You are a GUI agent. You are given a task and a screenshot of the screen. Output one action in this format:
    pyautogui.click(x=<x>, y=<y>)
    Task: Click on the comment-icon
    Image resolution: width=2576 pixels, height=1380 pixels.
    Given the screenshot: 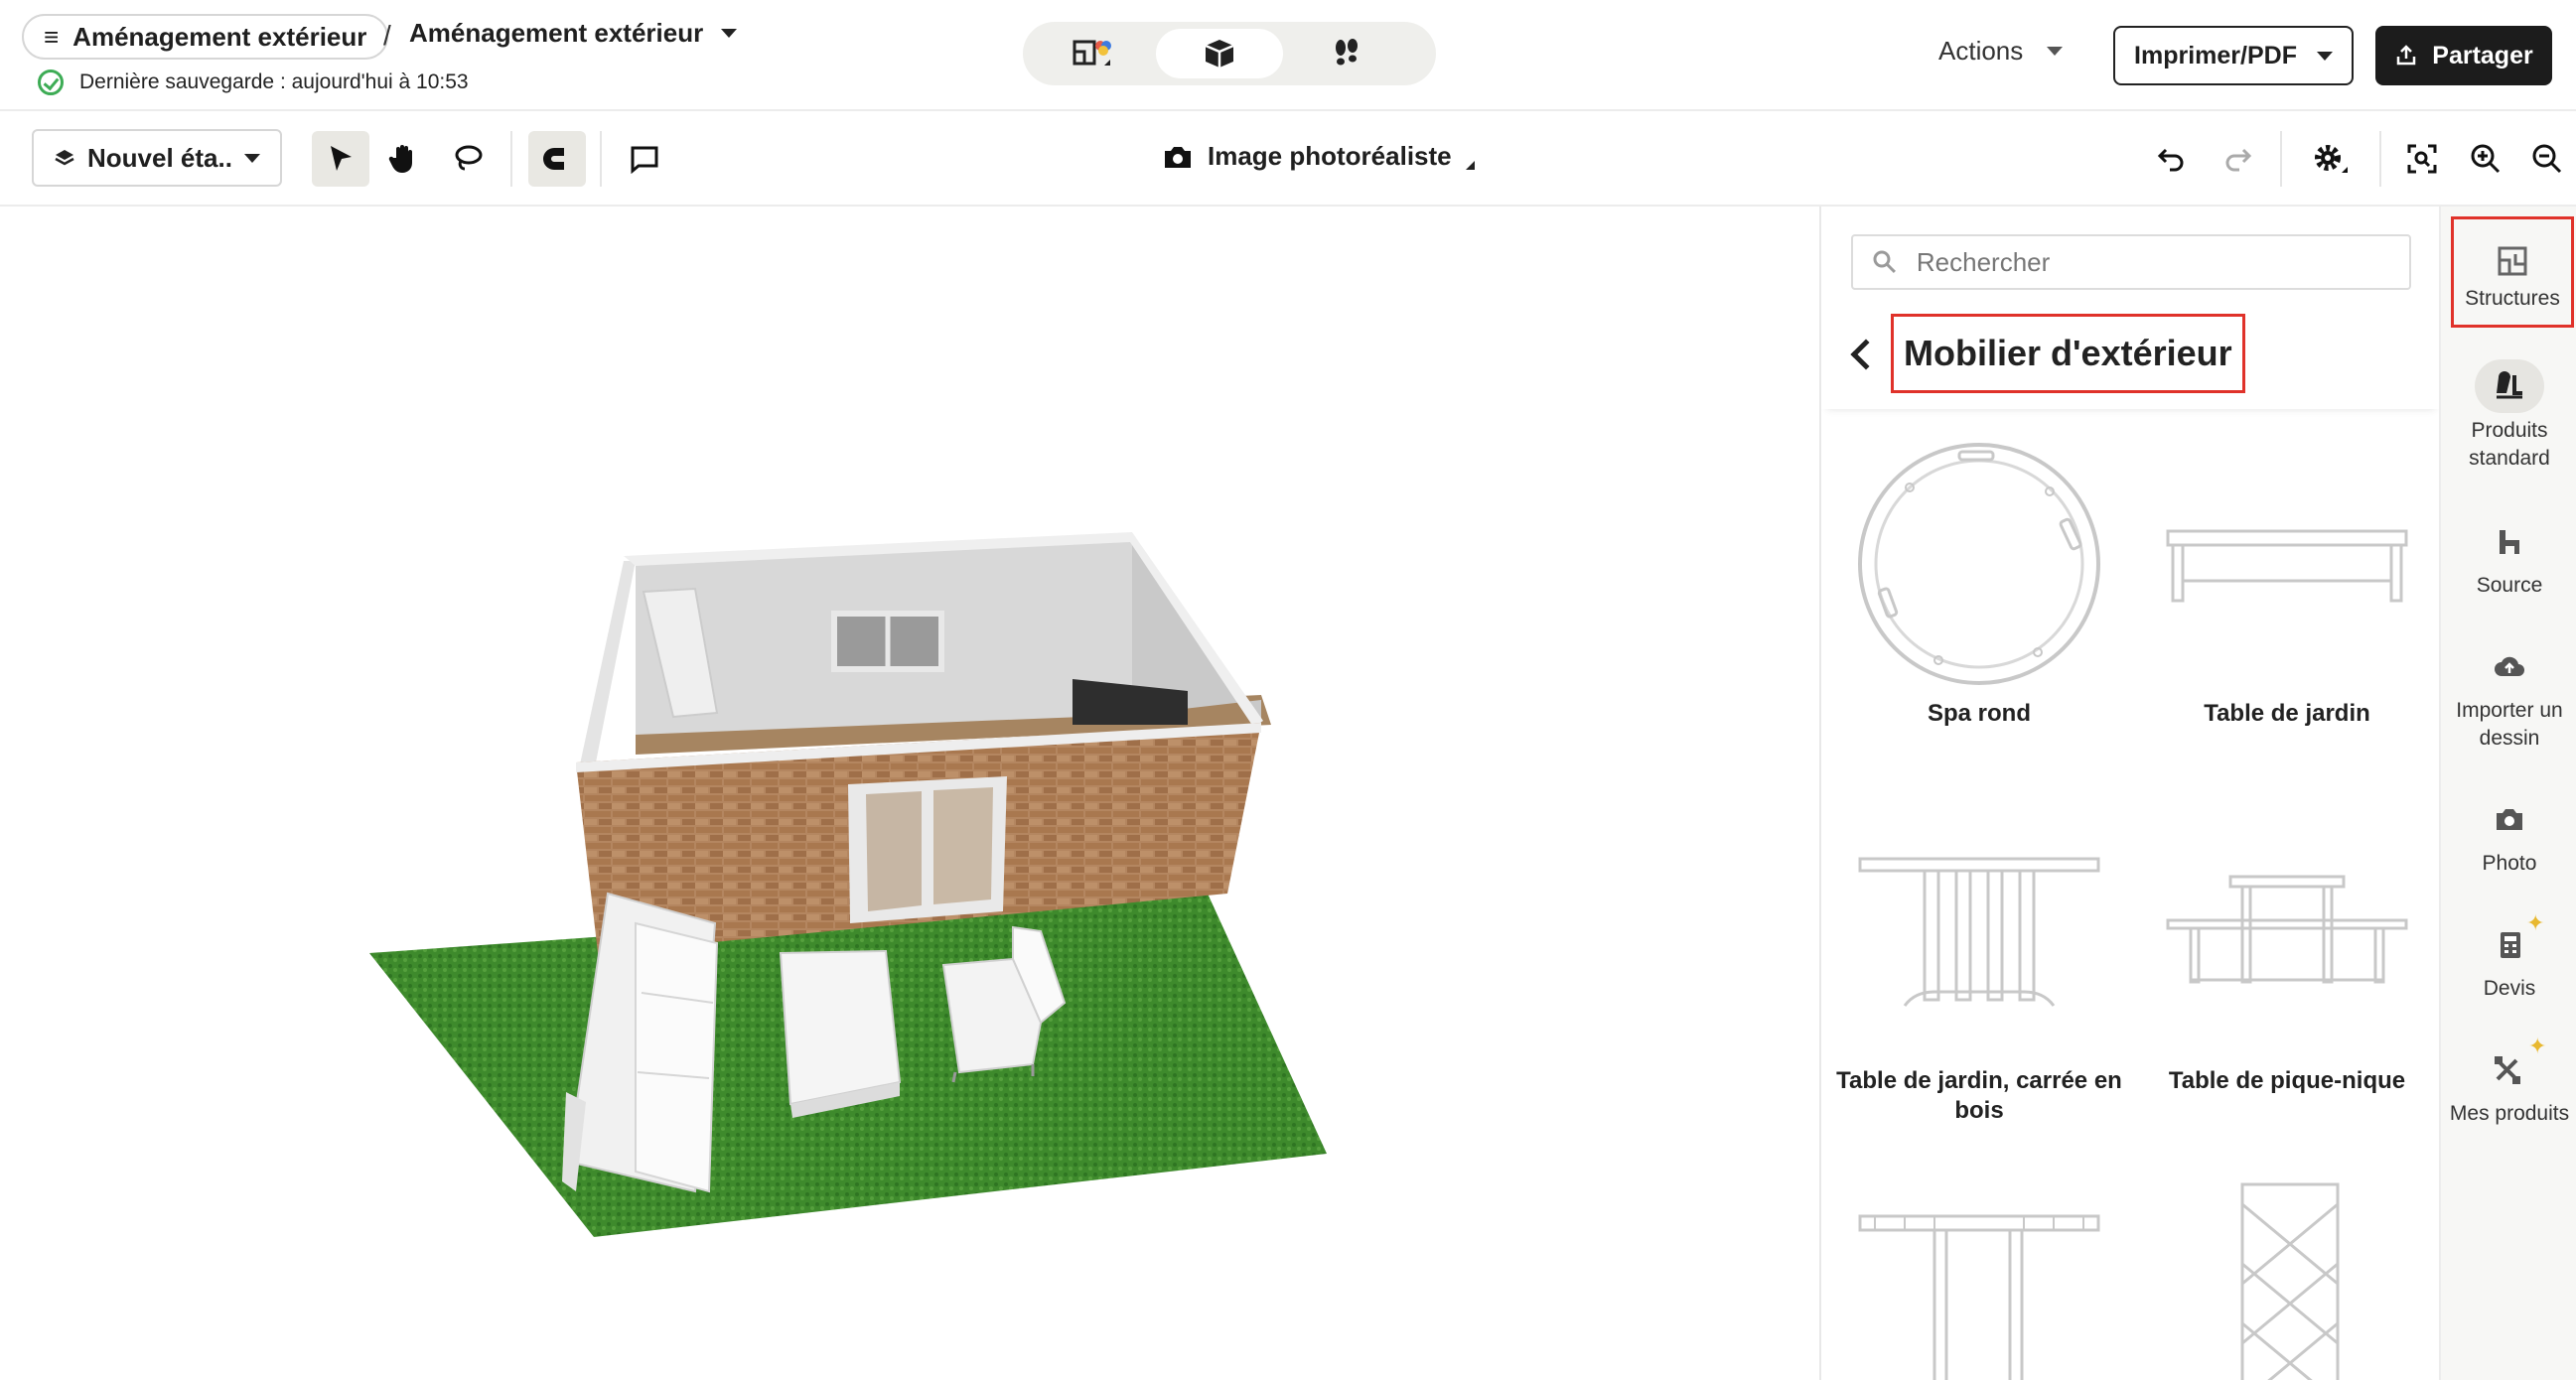 What is the action you would take?
    pyautogui.click(x=644, y=160)
    